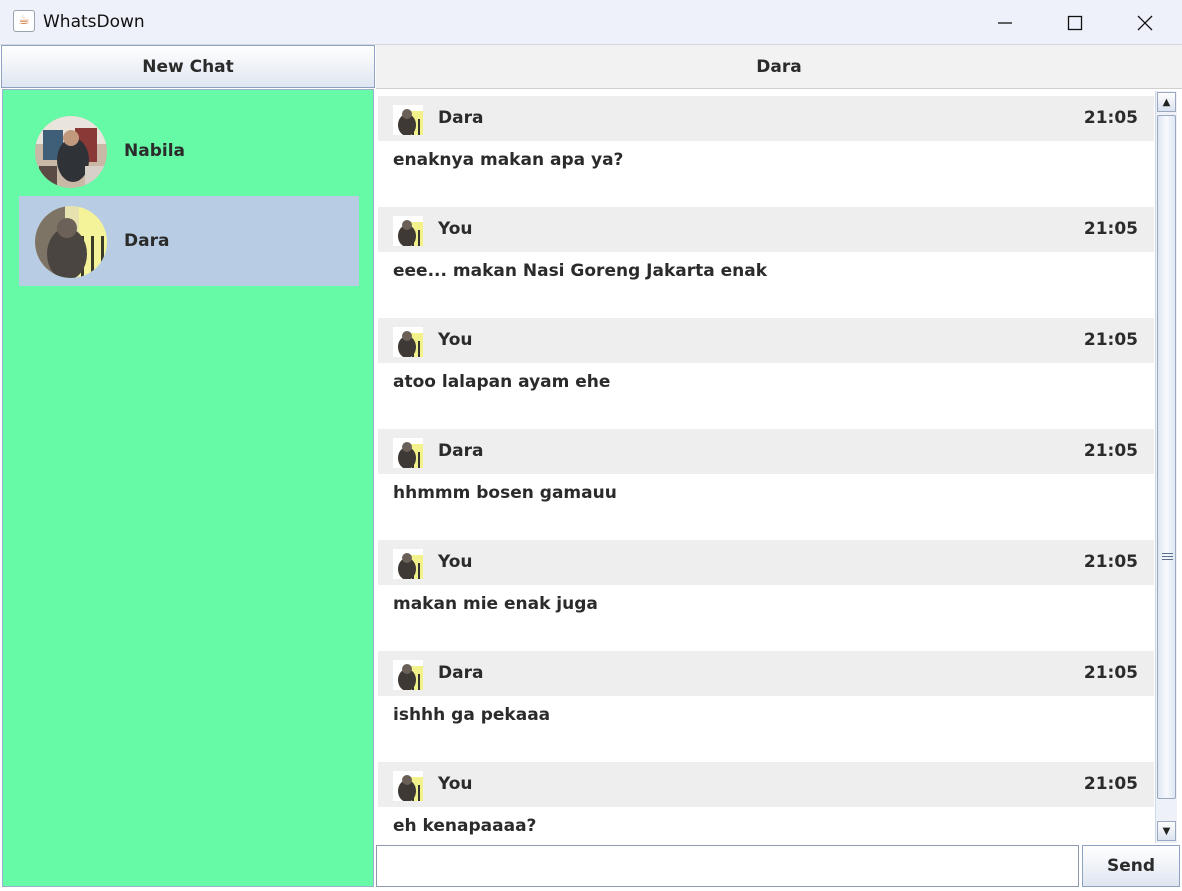 This screenshot has width=1182, height=891. I want to click on close-button, so click(1145, 22).